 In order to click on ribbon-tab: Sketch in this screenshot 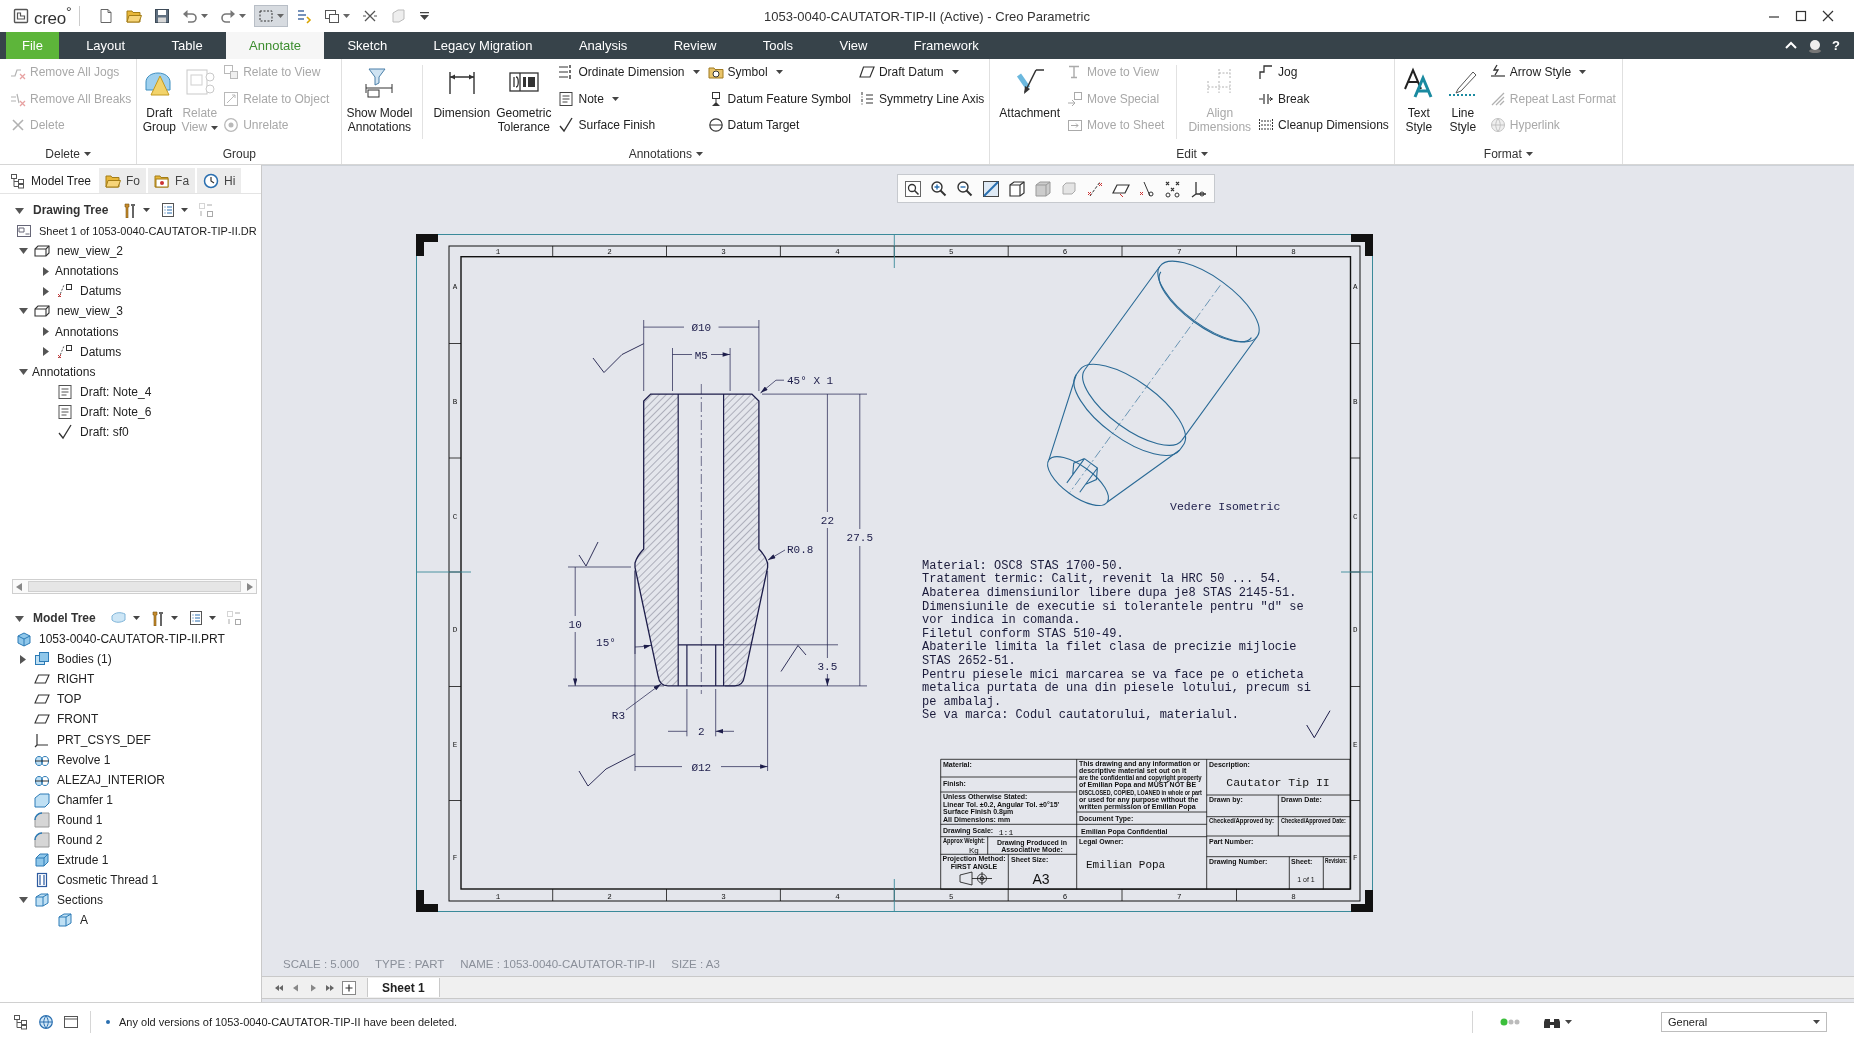, I will do `click(367, 45)`.